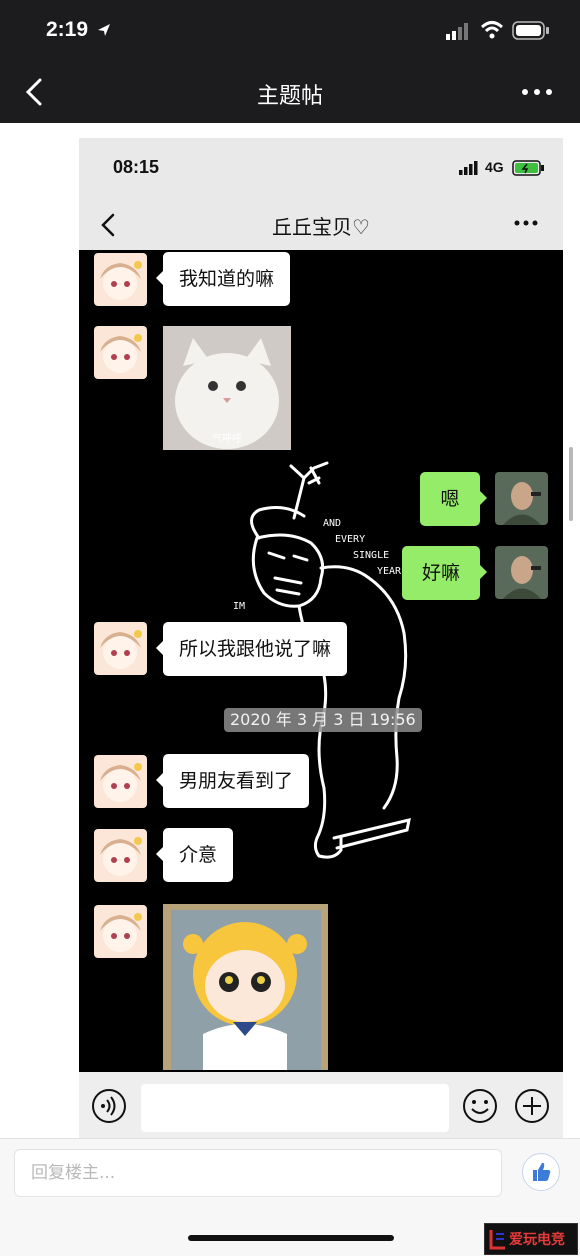  I want to click on more-icon, so click(537, 92).